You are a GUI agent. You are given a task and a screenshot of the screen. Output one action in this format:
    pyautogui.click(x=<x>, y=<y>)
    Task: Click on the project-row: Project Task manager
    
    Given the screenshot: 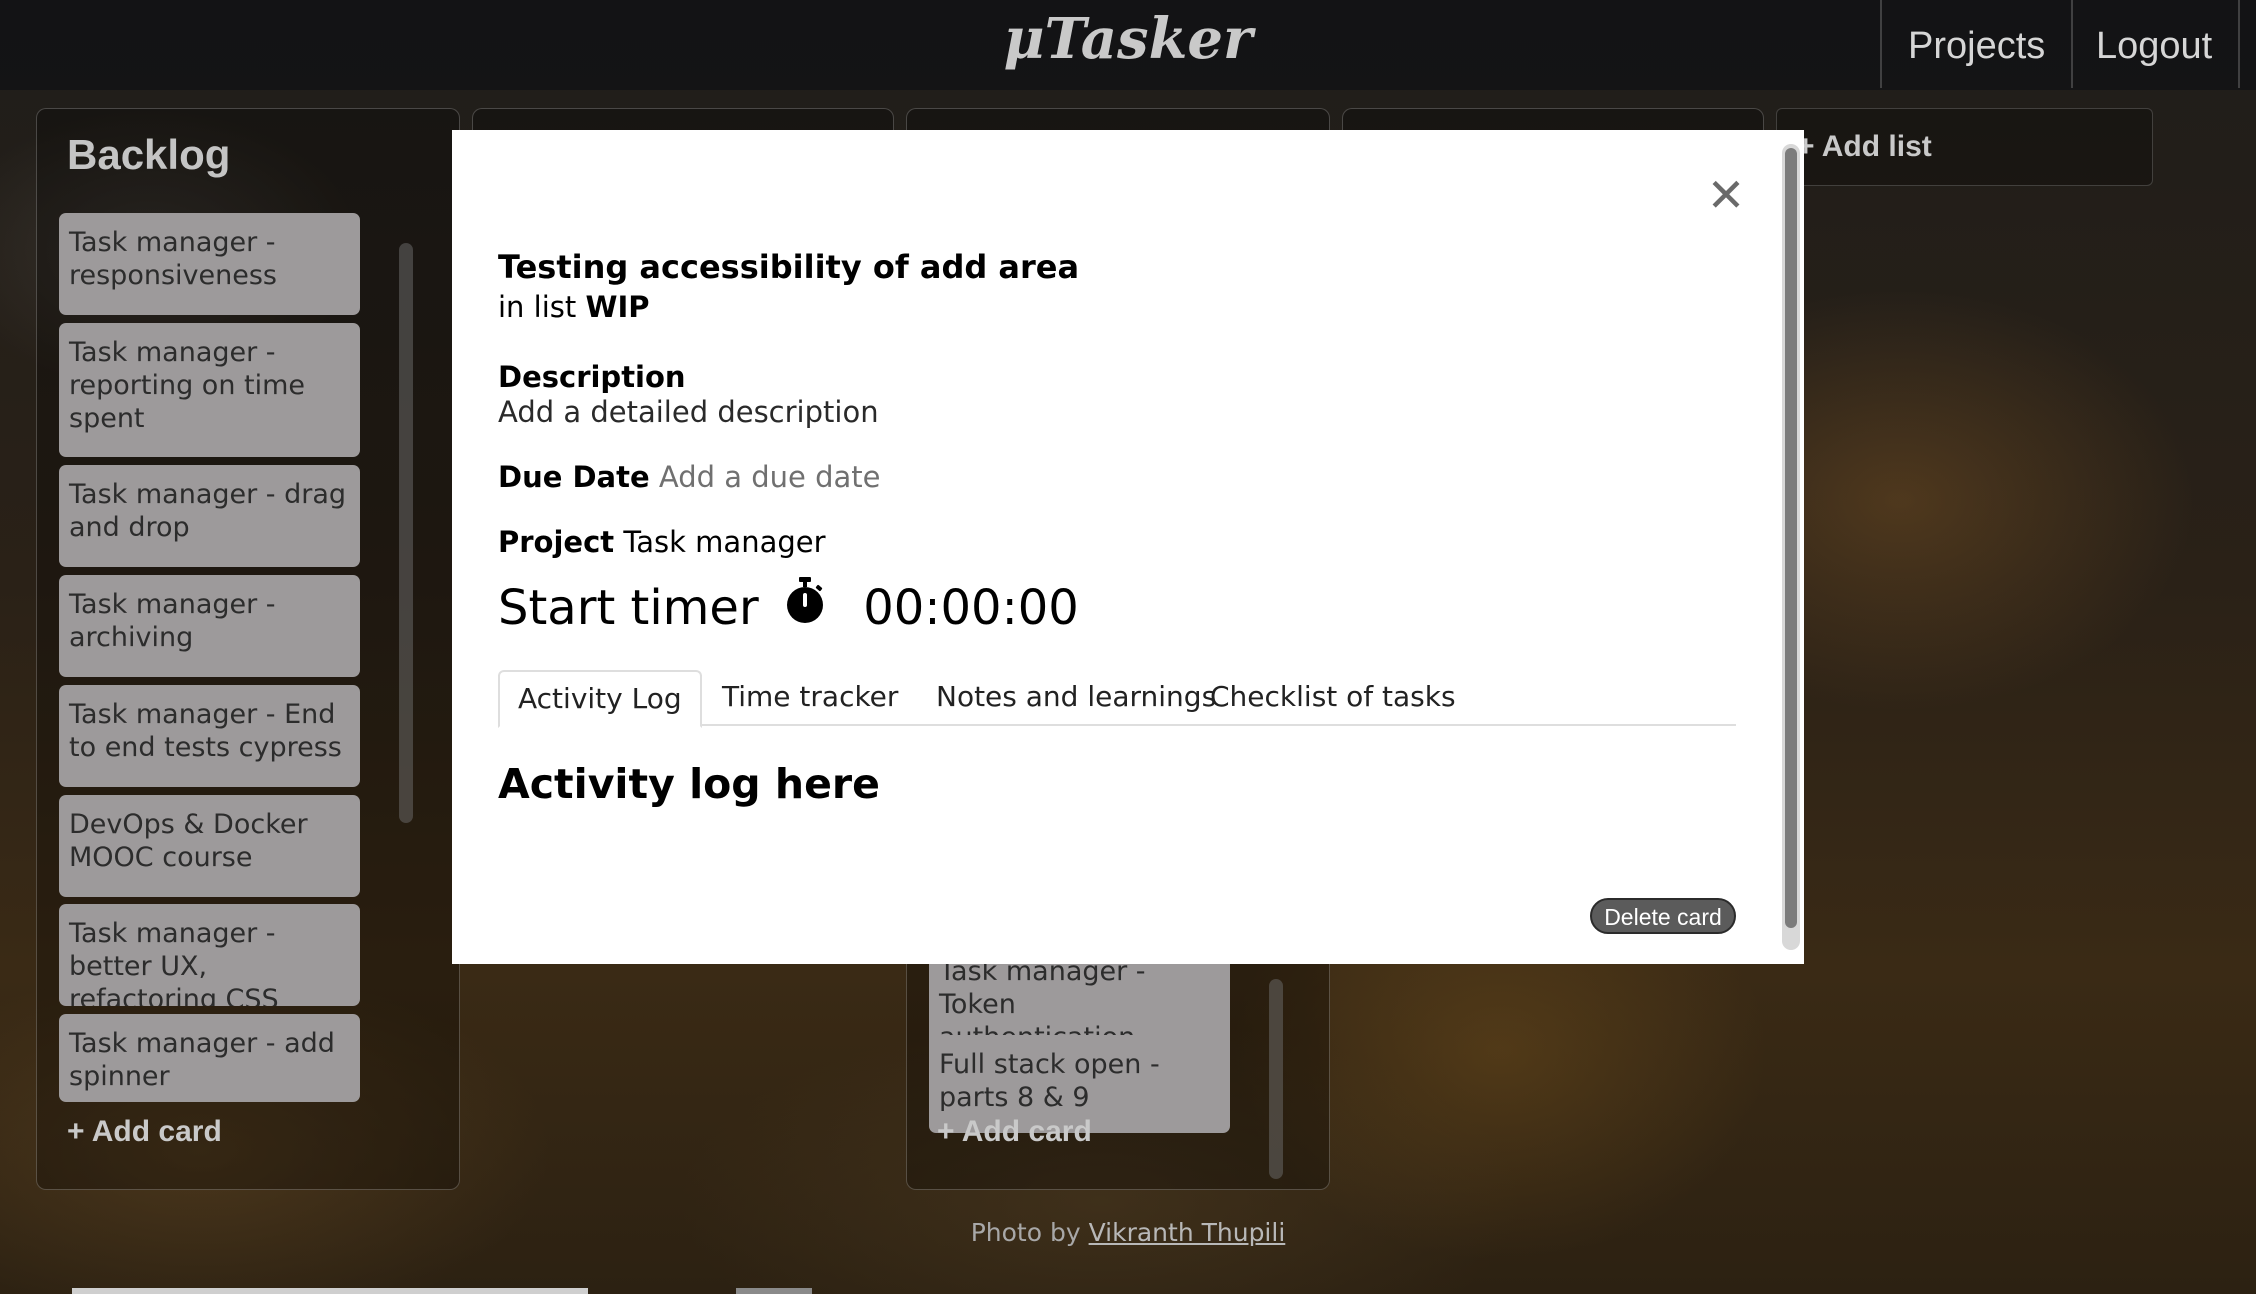 What is the action you would take?
    pyautogui.click(x=662, y=542)
    